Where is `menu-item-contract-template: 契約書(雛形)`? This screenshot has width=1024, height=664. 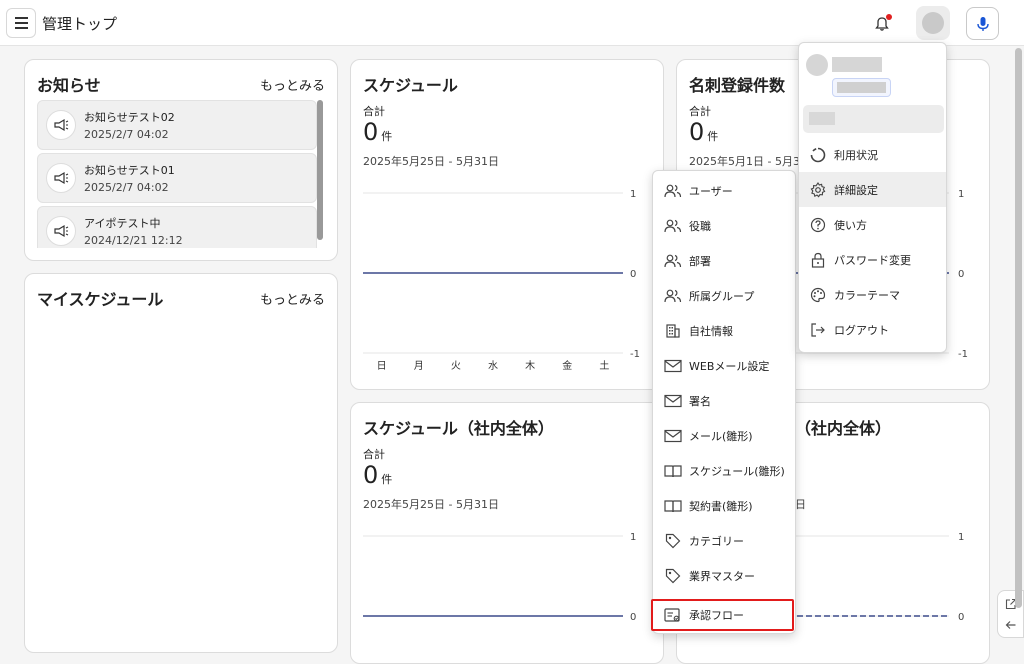
menu-item-contract-template: 契約書(雛形) is located at coordinates (724, 505).